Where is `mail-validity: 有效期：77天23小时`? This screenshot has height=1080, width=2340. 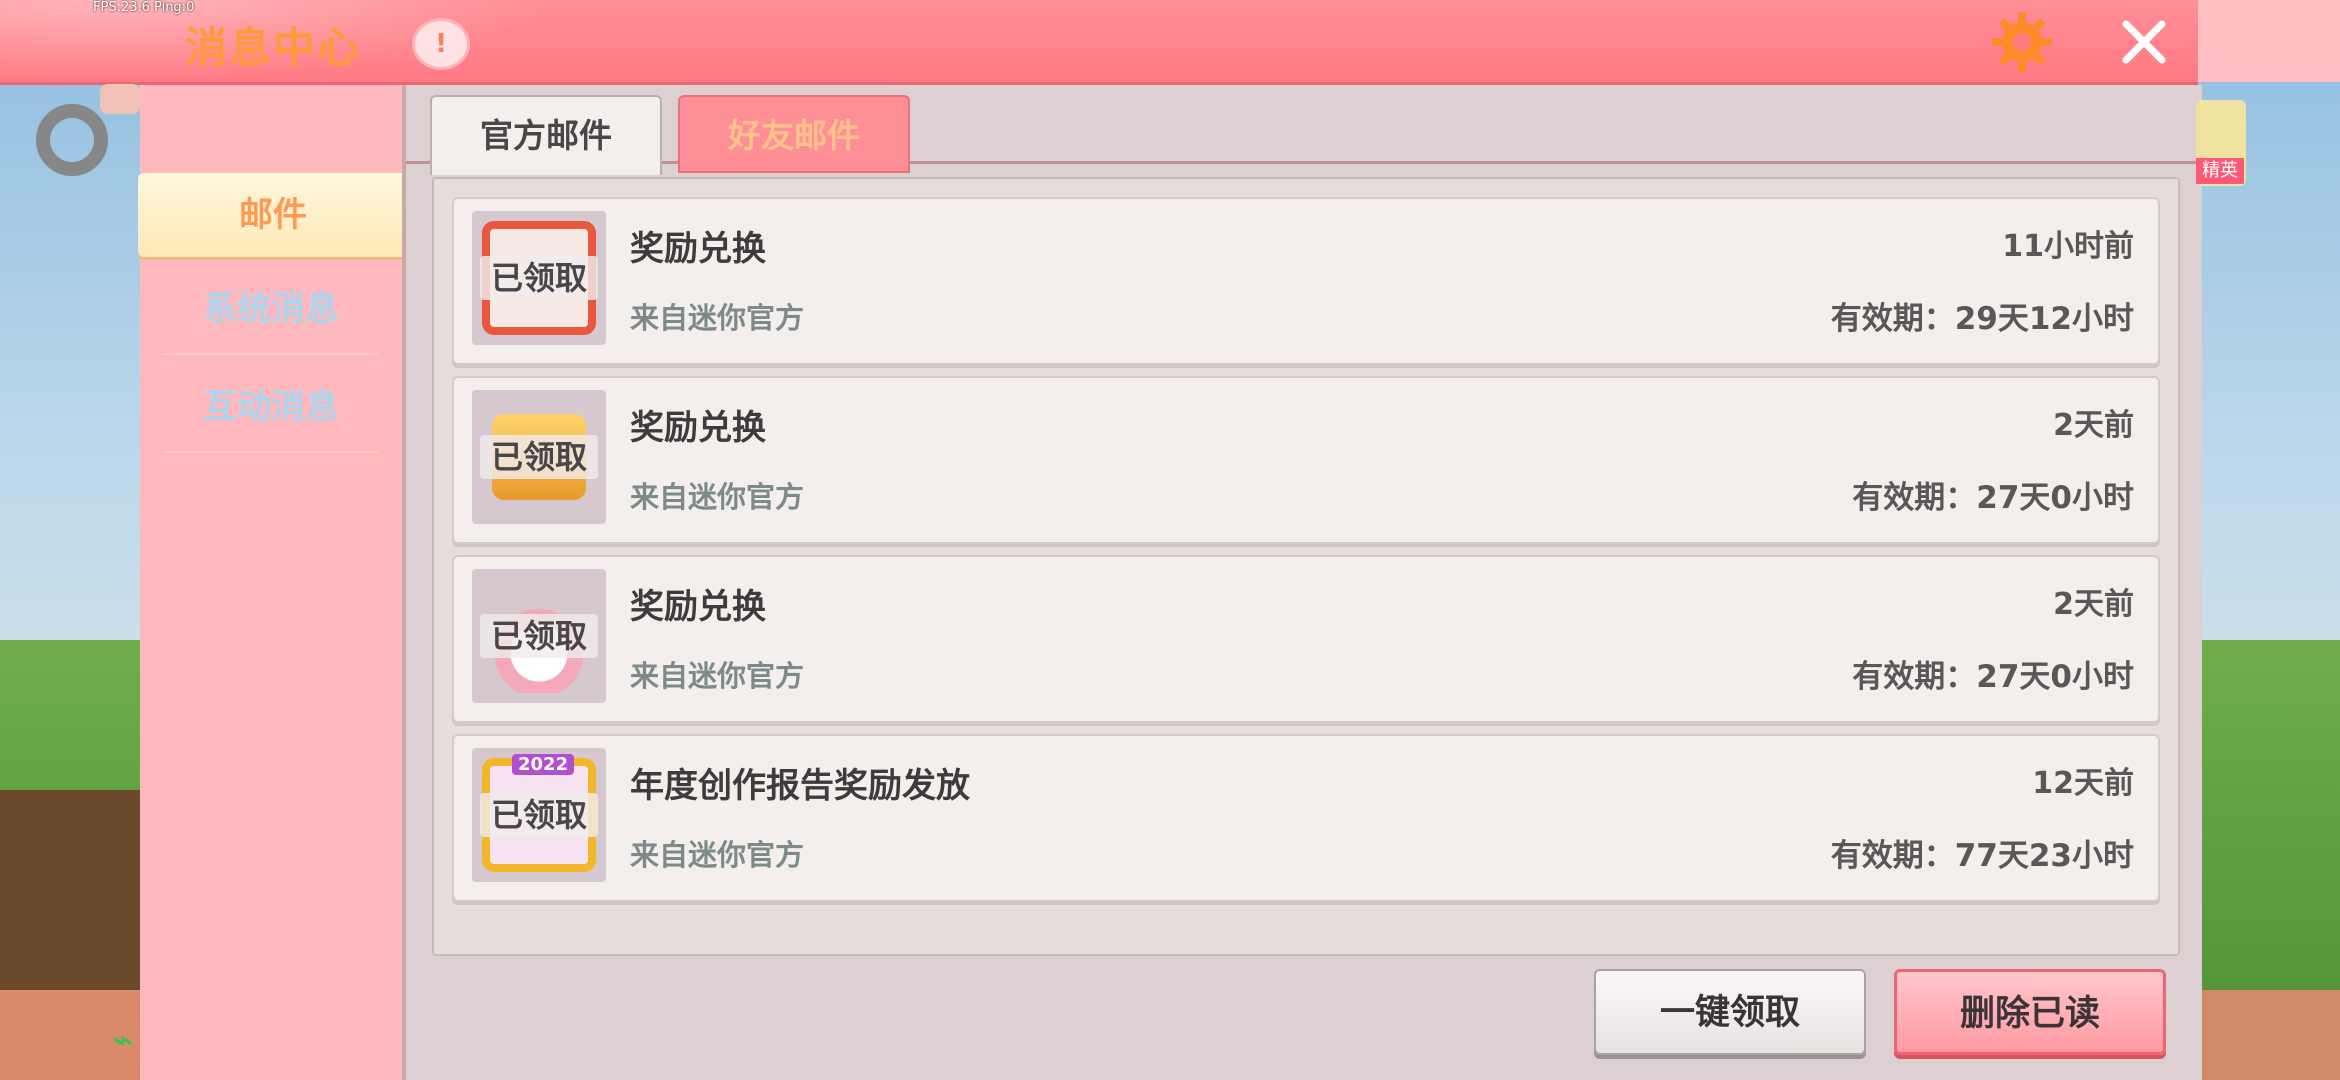 mail-validity: 有效期：77天23小时 is located at coordinates (1982, 856).